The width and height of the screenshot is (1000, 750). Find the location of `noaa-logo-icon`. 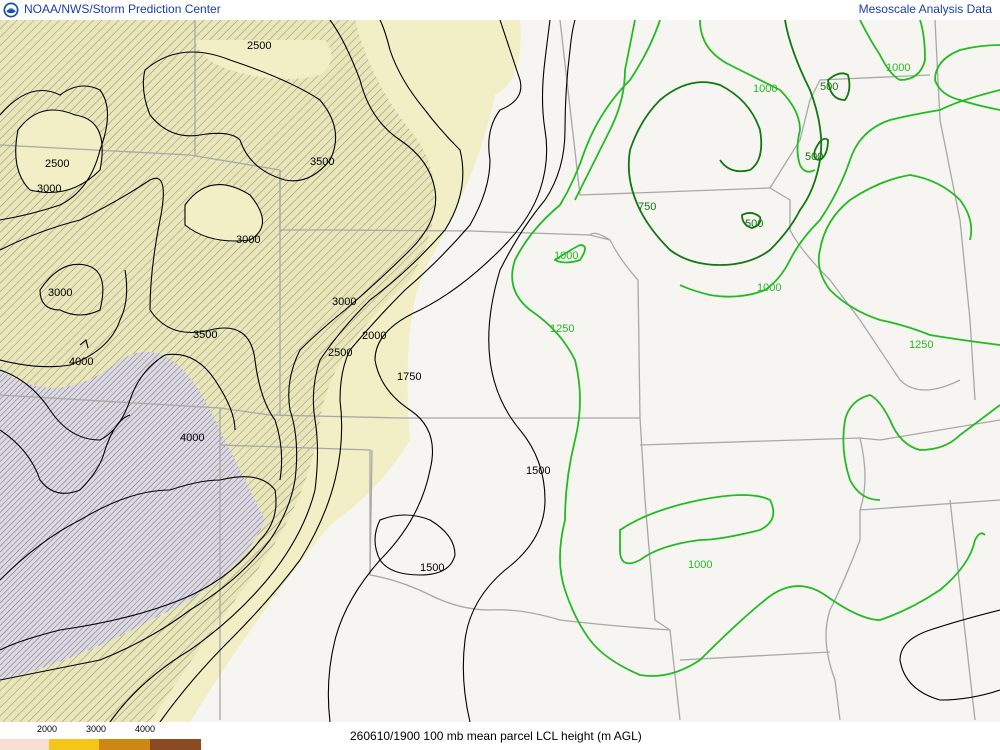

noaa-logo-icon is located at coordinates (11, 10).